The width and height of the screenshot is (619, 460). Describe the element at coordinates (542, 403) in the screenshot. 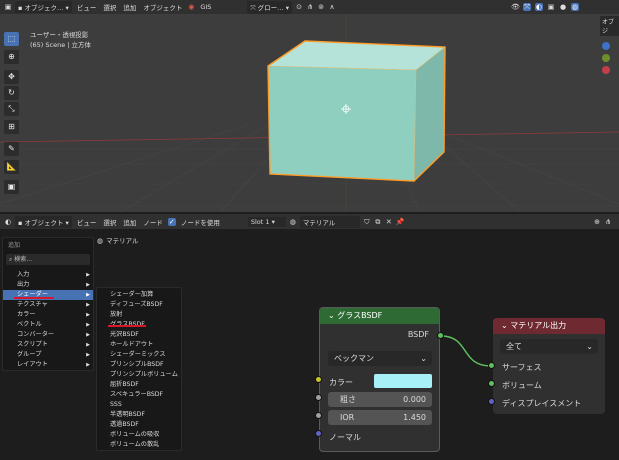

I see `displacement-label: ディスプレイスメント` at that location.